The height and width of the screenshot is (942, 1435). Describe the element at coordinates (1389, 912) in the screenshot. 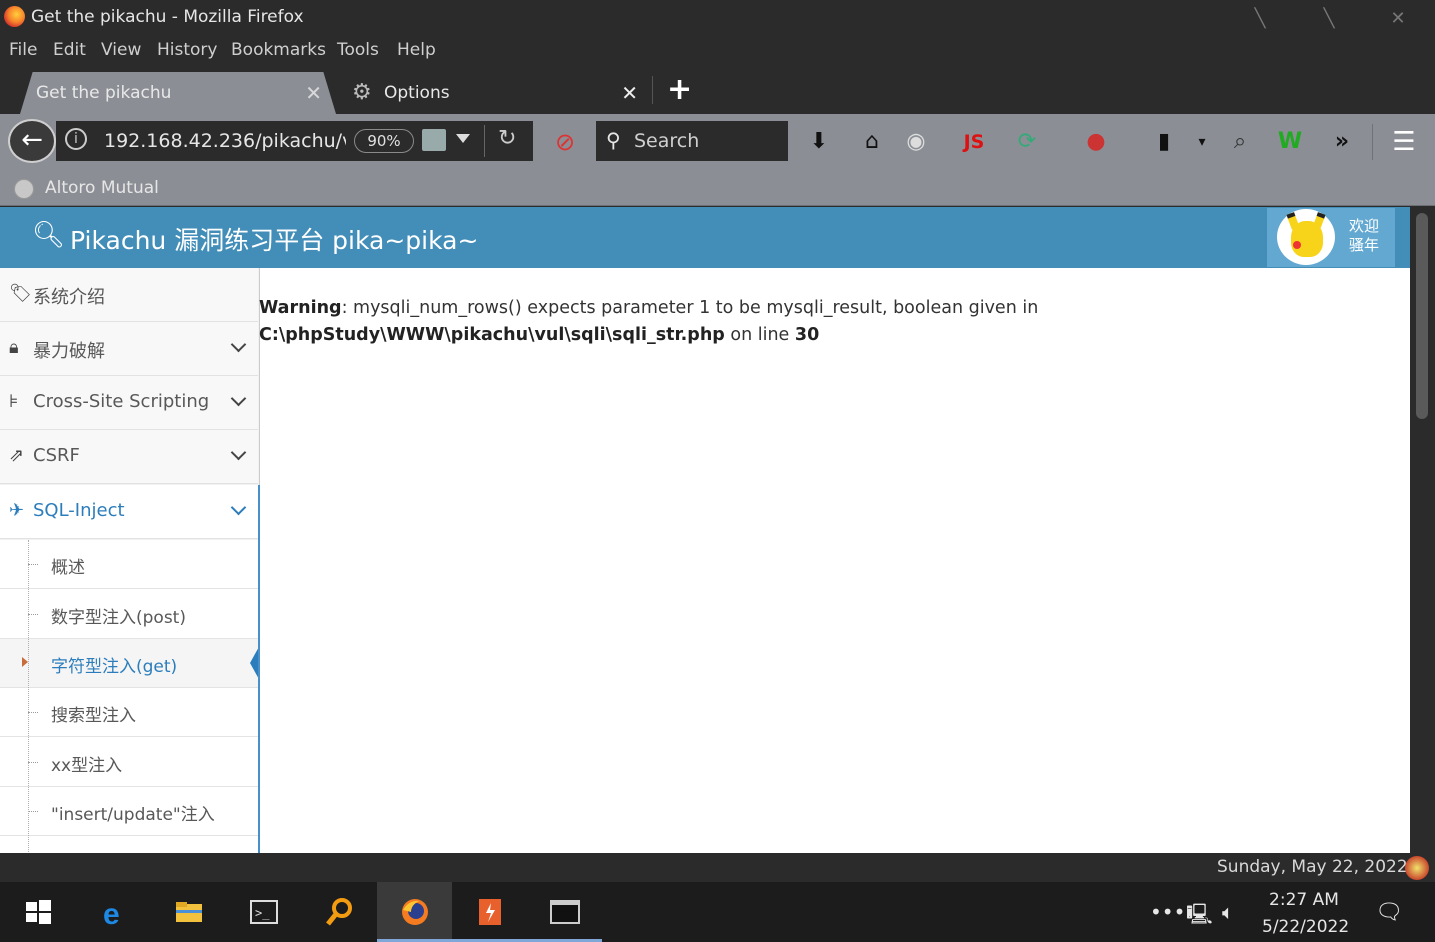

I see `action-center-icon: 🗨︎` at that location.